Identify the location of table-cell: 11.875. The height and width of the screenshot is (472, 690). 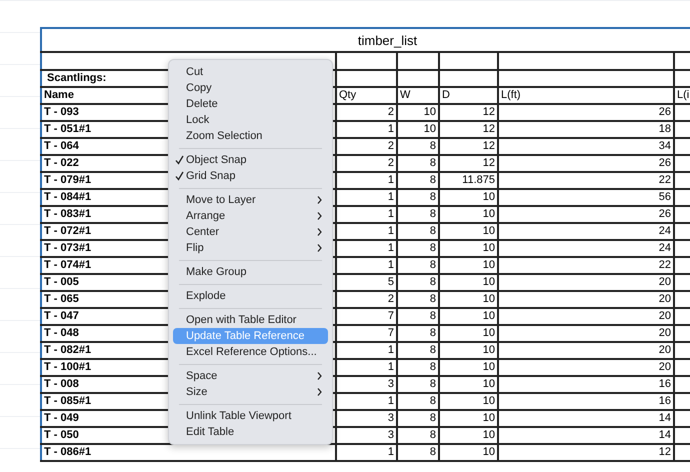
(468, 180).